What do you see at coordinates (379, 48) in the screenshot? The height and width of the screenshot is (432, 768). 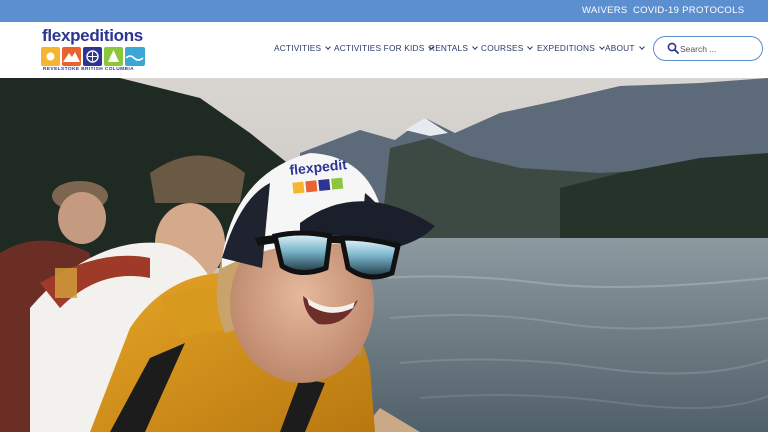 I see `nav-item-label: ACTIVITIES FOR KIDS` at bounding box center [379, 48].